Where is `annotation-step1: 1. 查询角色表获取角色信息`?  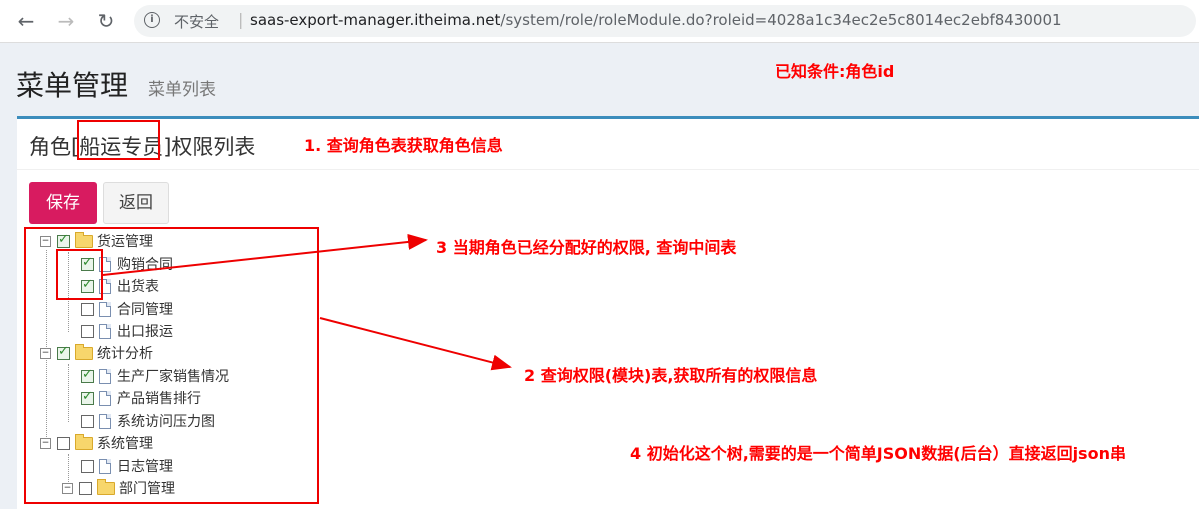
annotation-step1: 1. 查询角色表获取角色信息 is located at coordinates (403, 145).